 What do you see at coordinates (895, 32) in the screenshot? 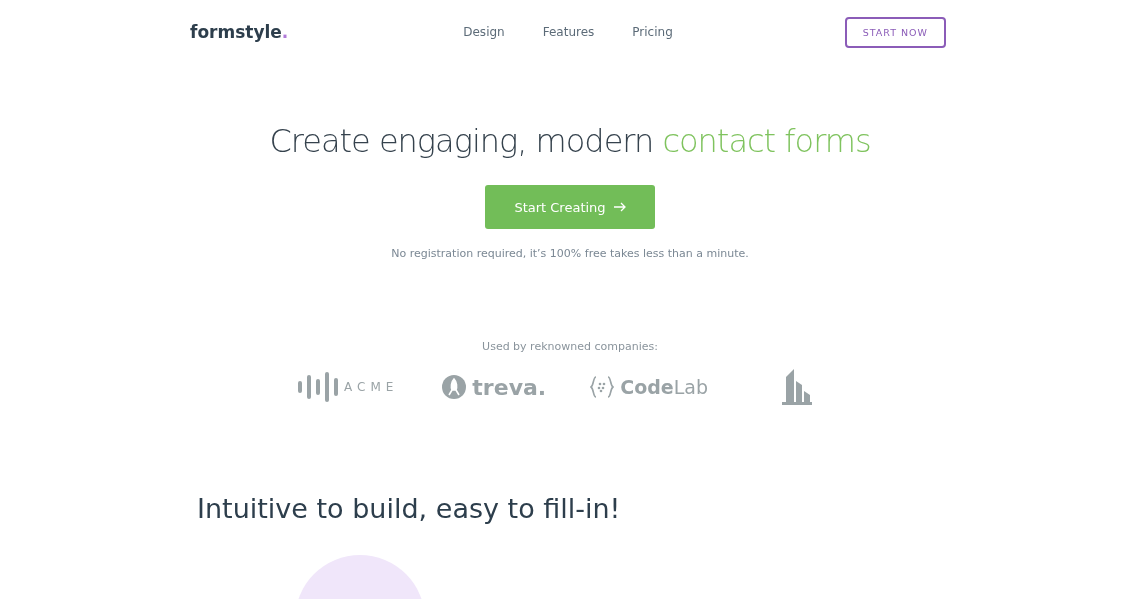
I see `start-now-button: START NOW` at bounding box center [895, 32].